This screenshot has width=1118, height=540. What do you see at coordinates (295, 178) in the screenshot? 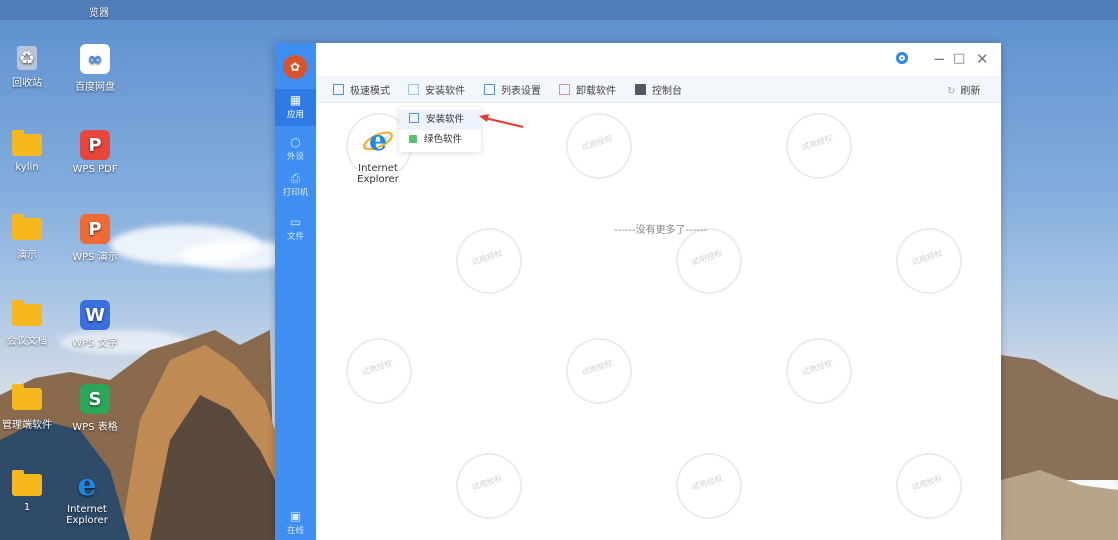
I see `printer-icon: ⎙` at bounding box center [295, 178].